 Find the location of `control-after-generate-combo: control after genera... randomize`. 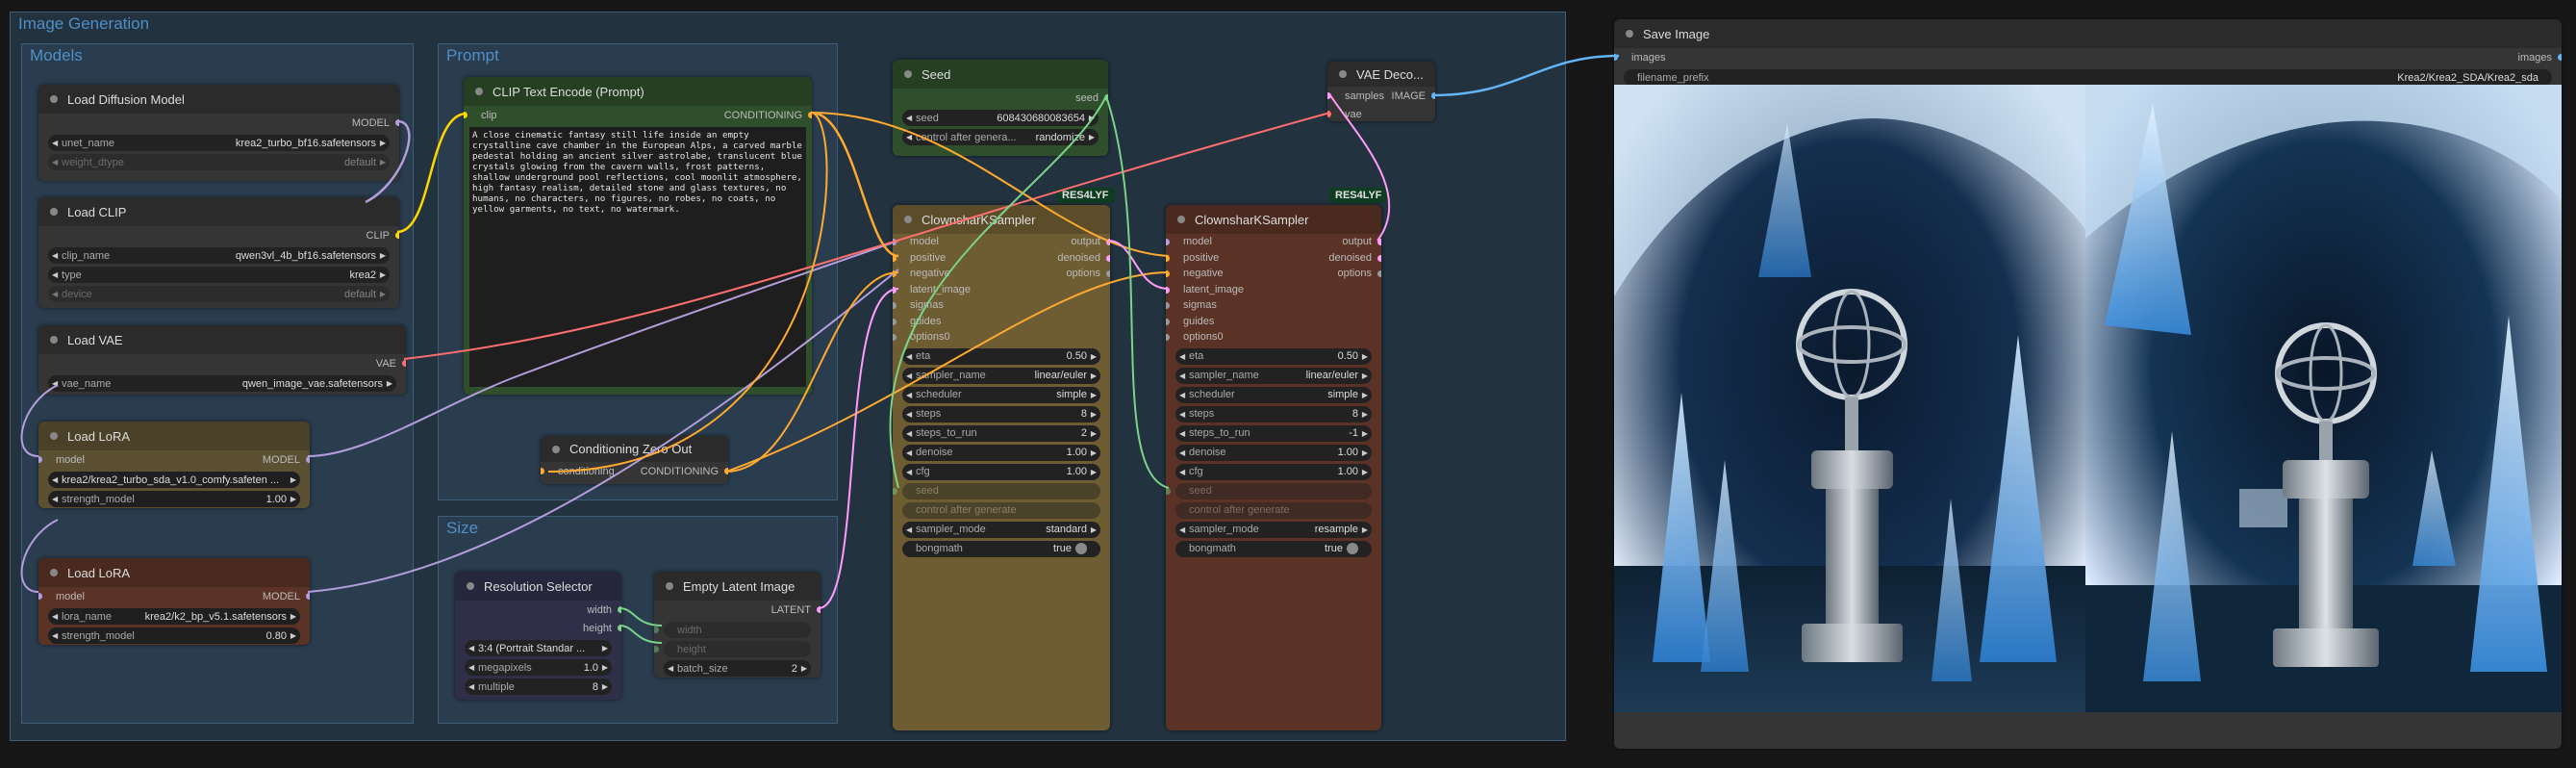

control-after-generate-combo: control after genera... randomize is located at coordinates (1001, 137).